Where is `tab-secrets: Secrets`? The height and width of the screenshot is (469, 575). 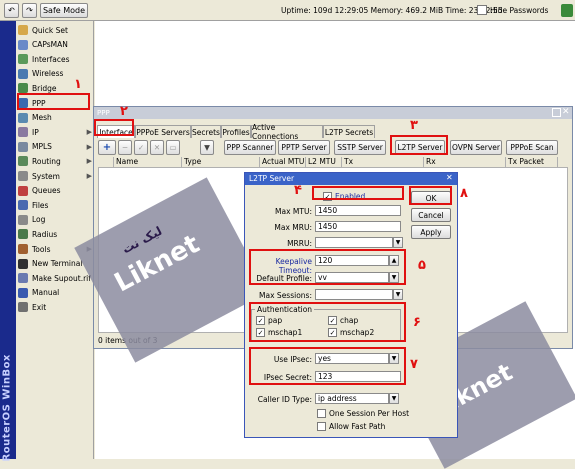
tab-secrets: Secrets is located at coordinates (206, 131).